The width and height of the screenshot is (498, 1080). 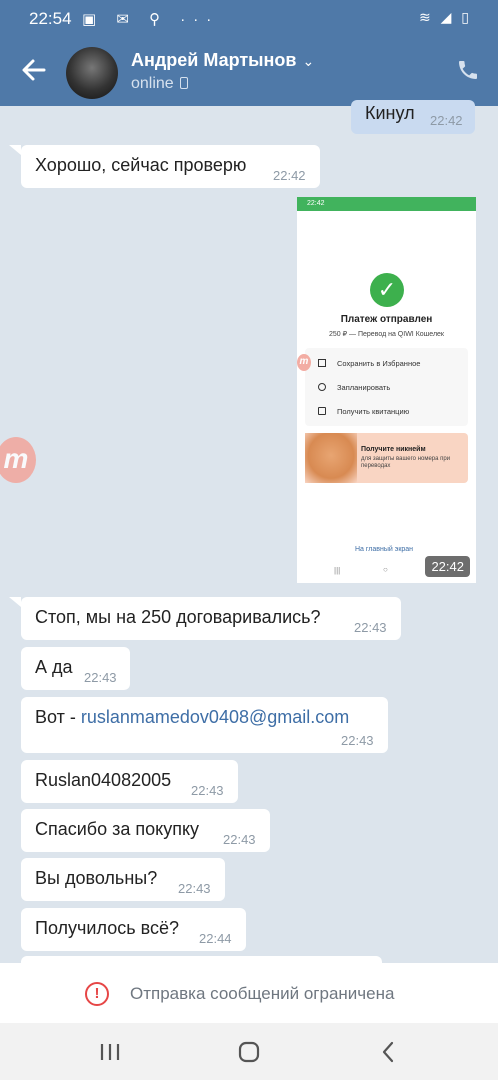 I want to click on back-icon, so click(x=389, y=1052).